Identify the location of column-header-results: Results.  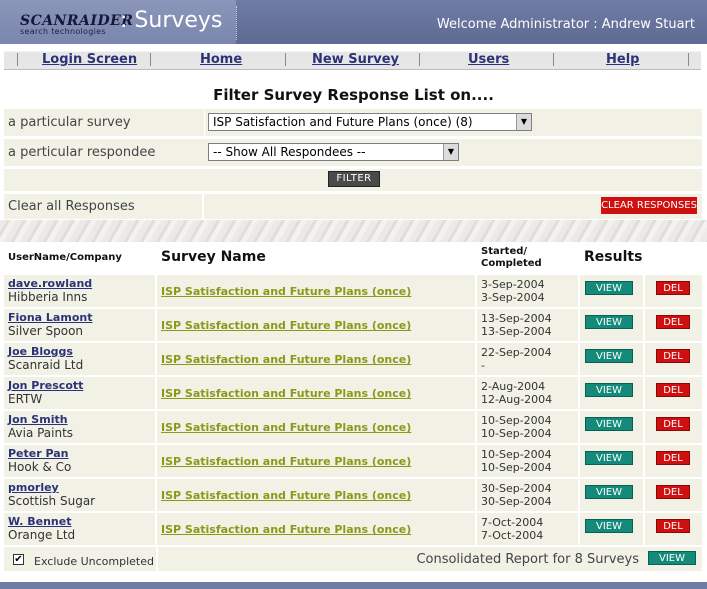
(613, 257).